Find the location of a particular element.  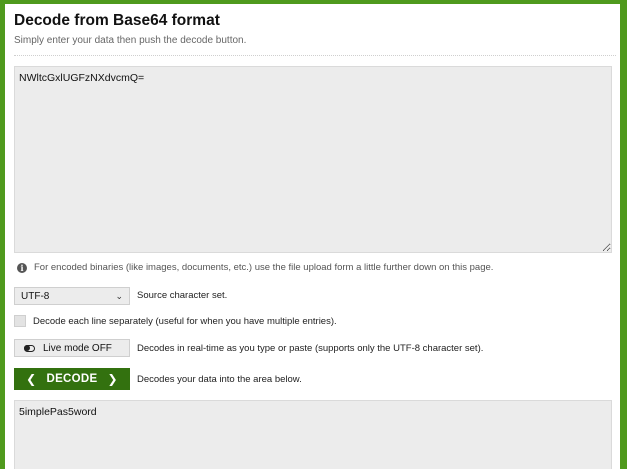

toggle-icon is located at coordinates (29, 348).